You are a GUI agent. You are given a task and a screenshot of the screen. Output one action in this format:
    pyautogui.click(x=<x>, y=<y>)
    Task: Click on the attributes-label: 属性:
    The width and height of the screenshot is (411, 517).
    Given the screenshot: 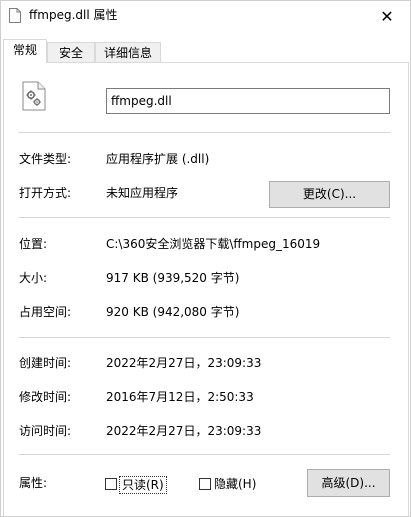 What is the action you would take?
    pyautogui.click(x=33, y=483)
    